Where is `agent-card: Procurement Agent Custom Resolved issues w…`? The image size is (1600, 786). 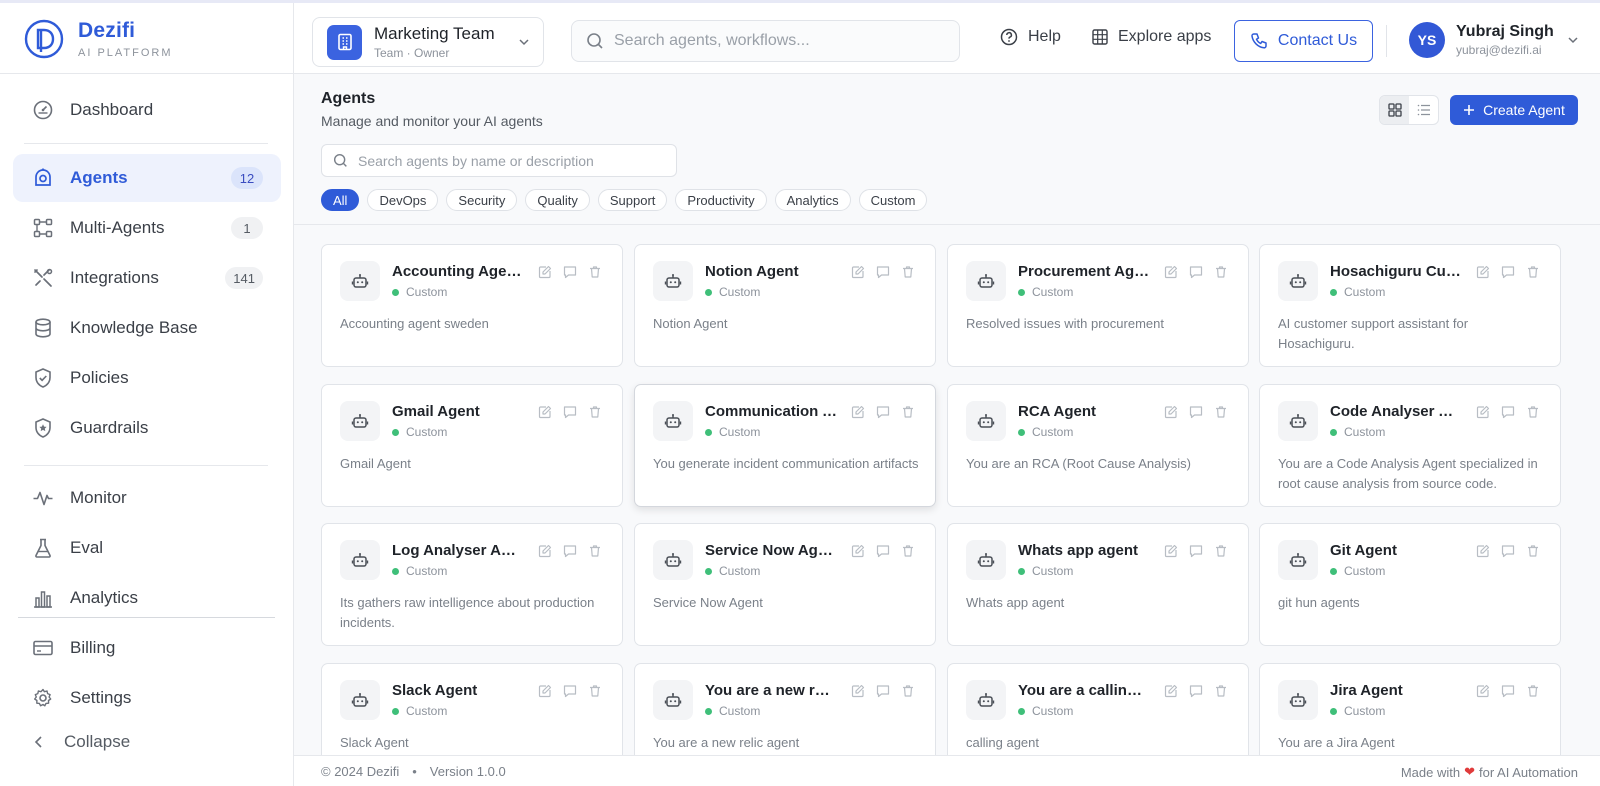 agent-card: Procurement Agent Custom Resolved issues w… is located at coordinates (1098, 305).